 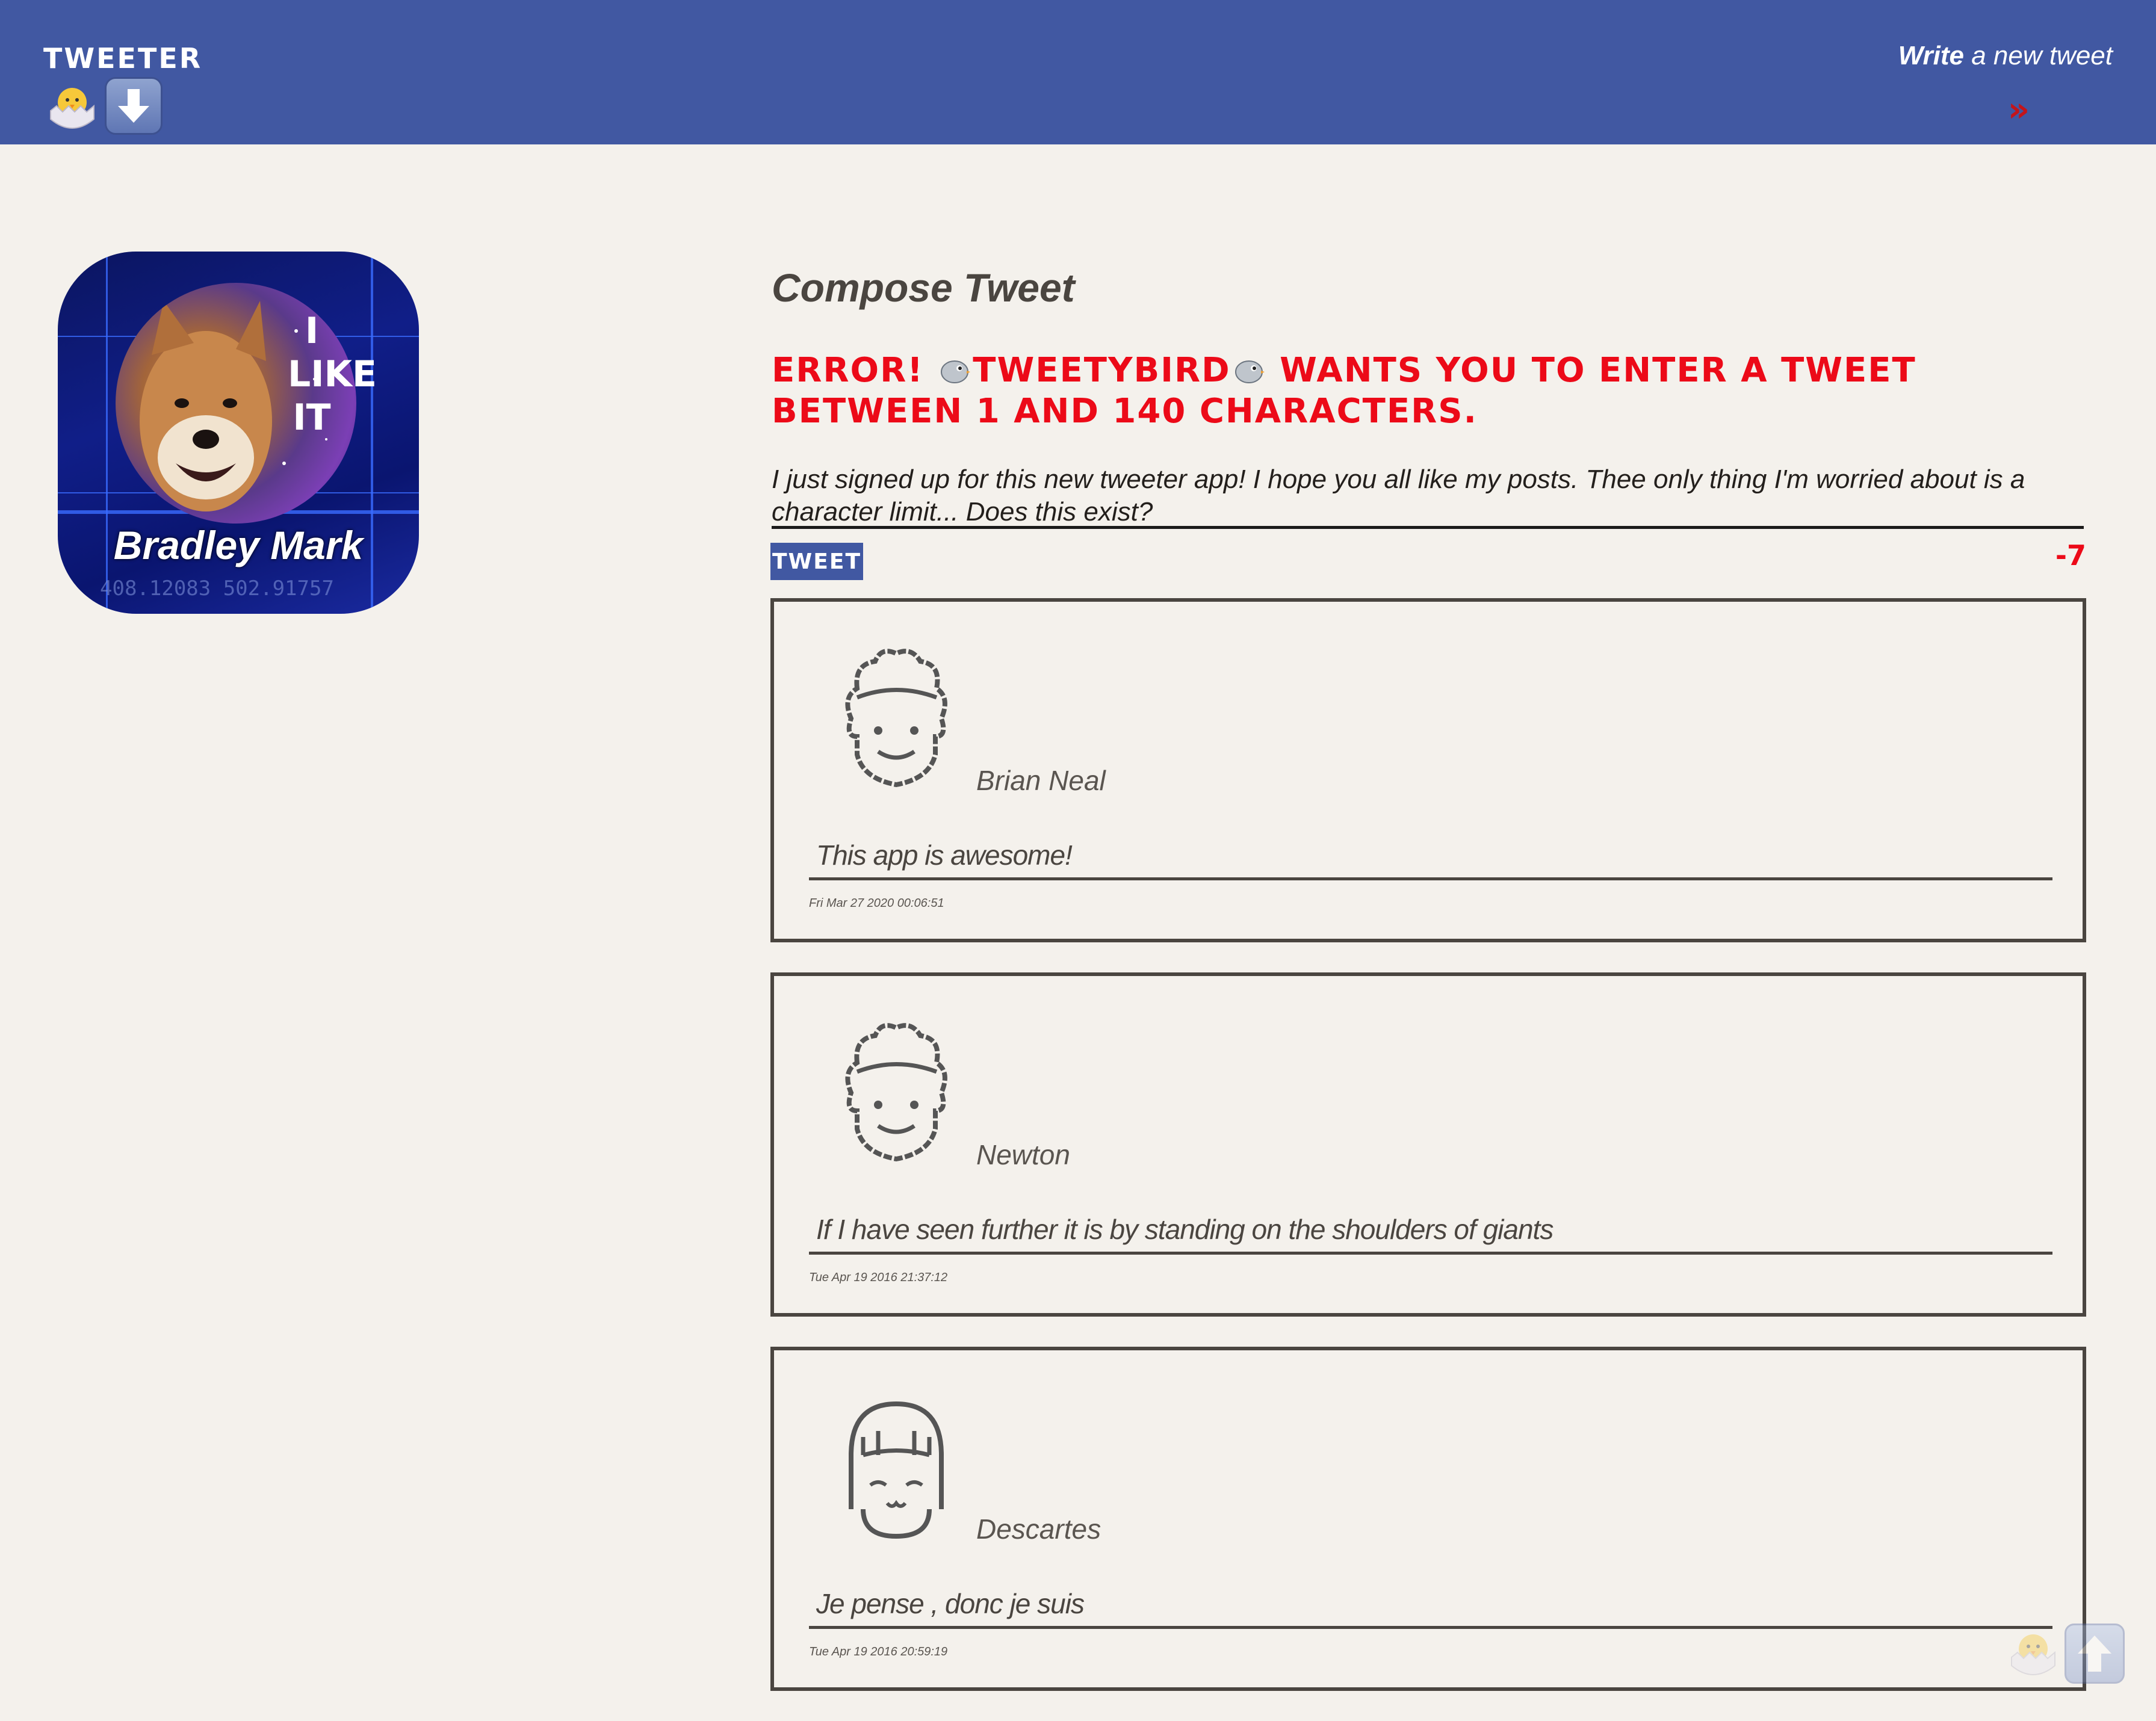 What do you see at coordinates (103, 106) in the screenshot?
I see `nav-icons` at bounding box center [103, 106].